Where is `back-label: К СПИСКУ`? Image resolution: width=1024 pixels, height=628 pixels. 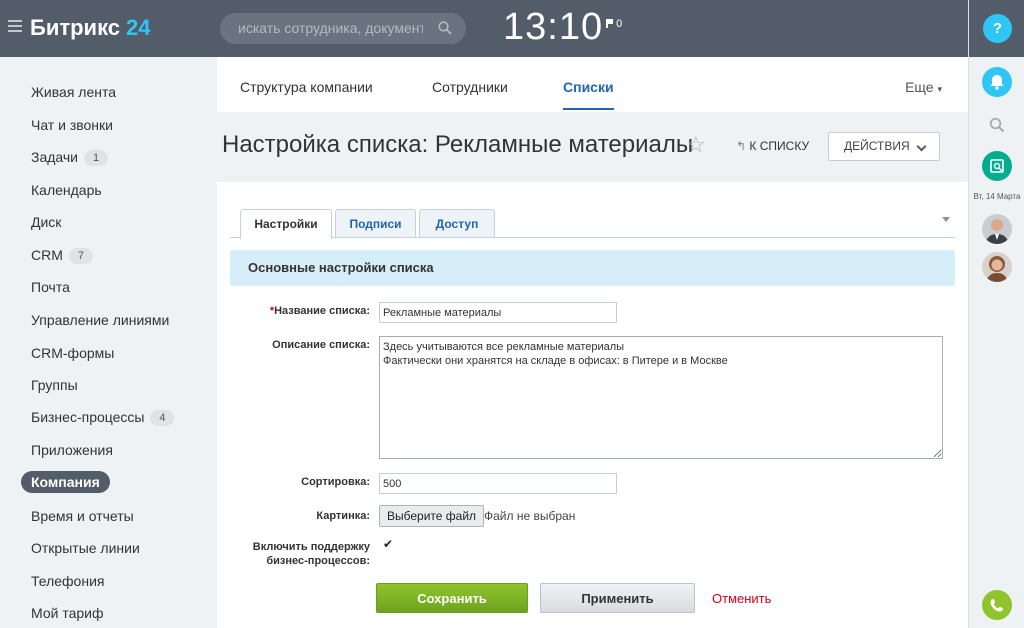 back-label: К СПИСКУ is located at coordinates (779, 146).